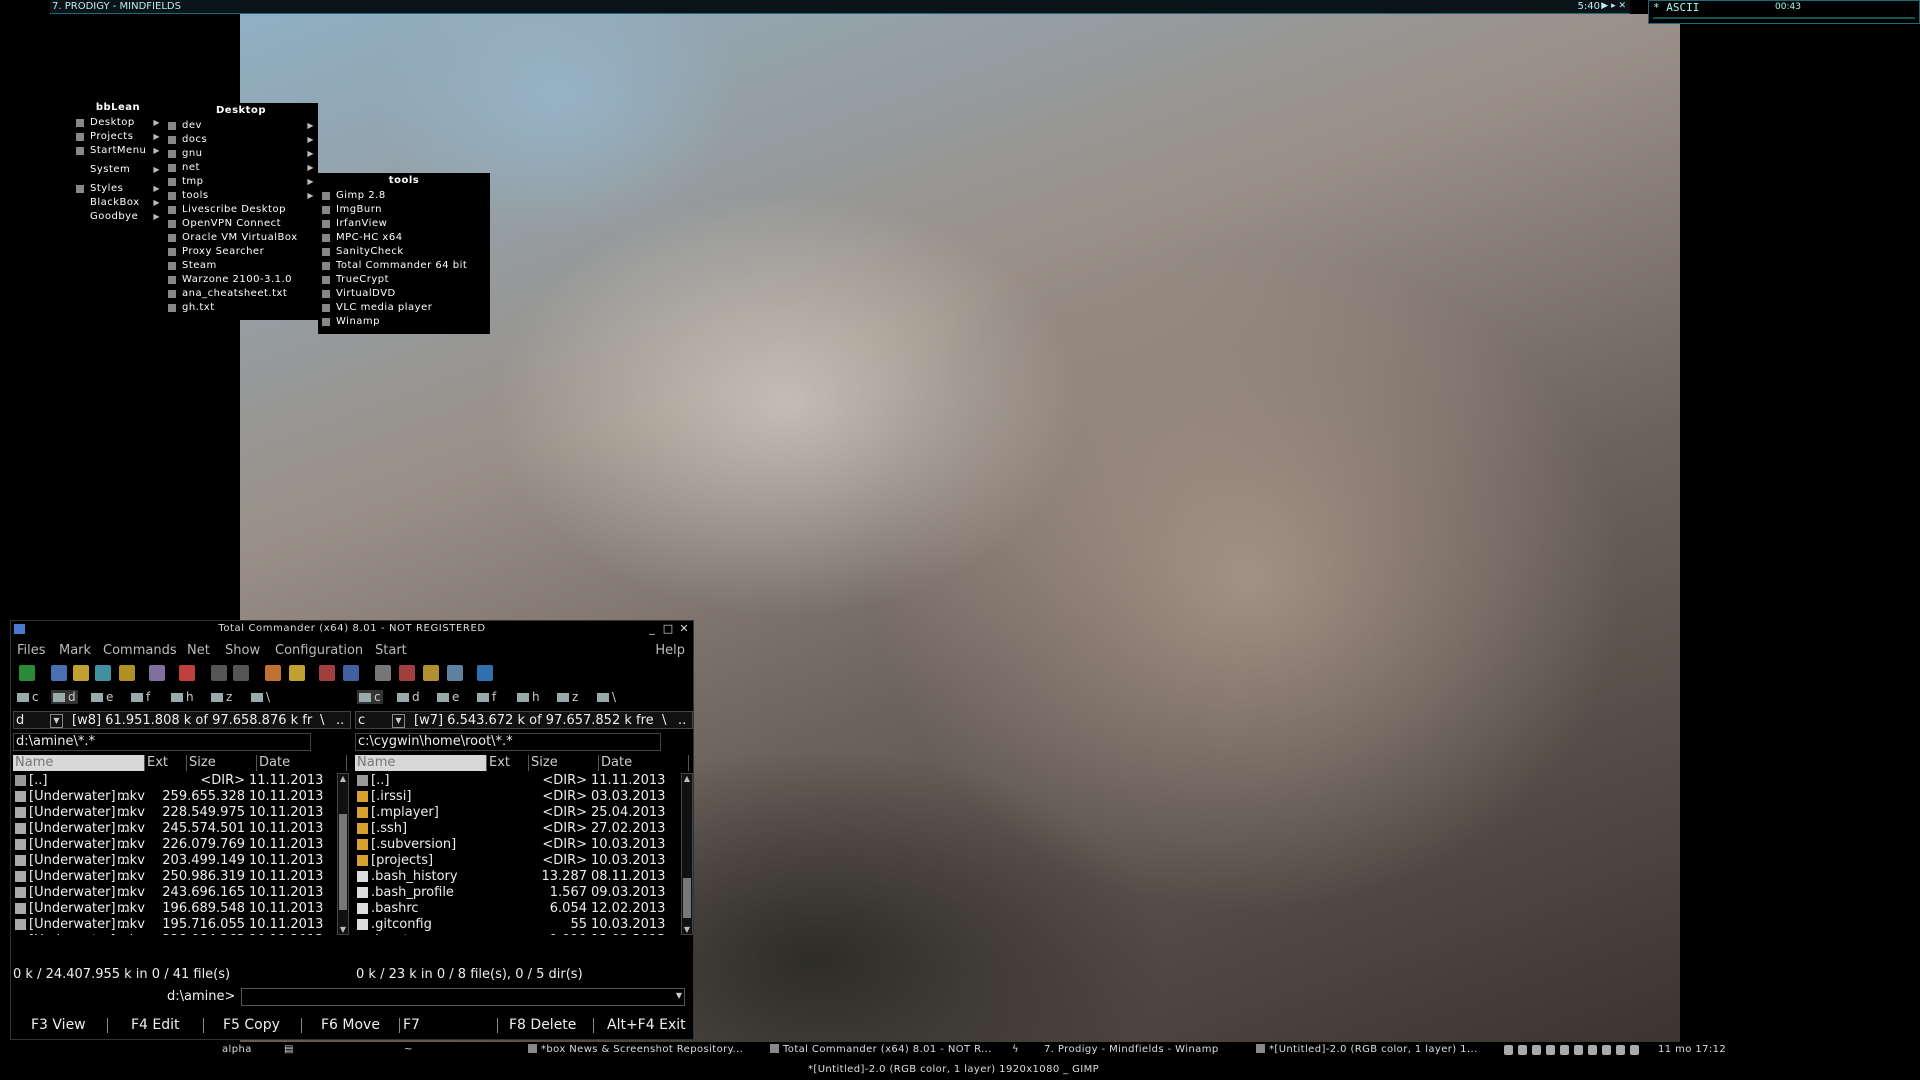  Describe the element at coordinates (516, 893) in the screenshot. I see `file-row: .bash_profile 1.567 09.03.2013` at that location.